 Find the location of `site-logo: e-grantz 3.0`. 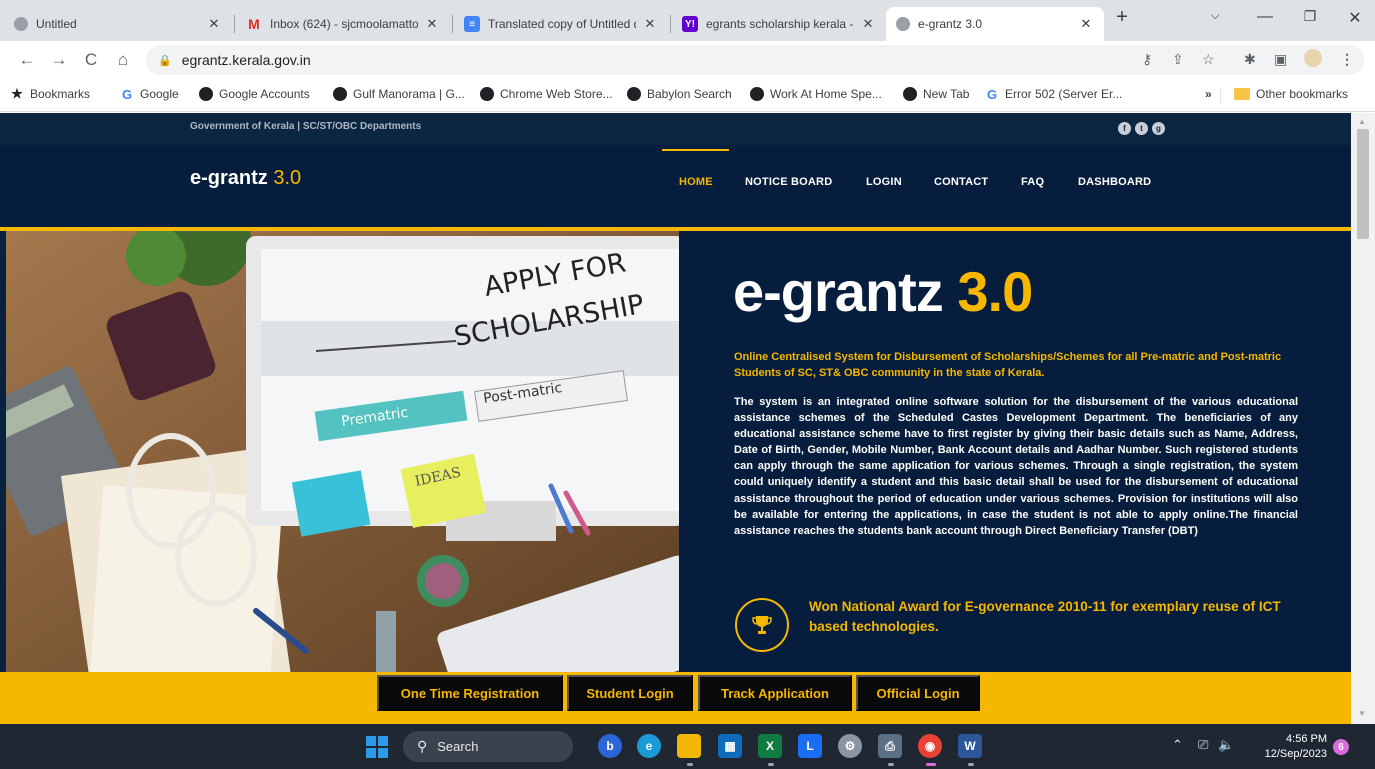

site-logo: e-grantz 3.0 is located at coordinates (245, 178).